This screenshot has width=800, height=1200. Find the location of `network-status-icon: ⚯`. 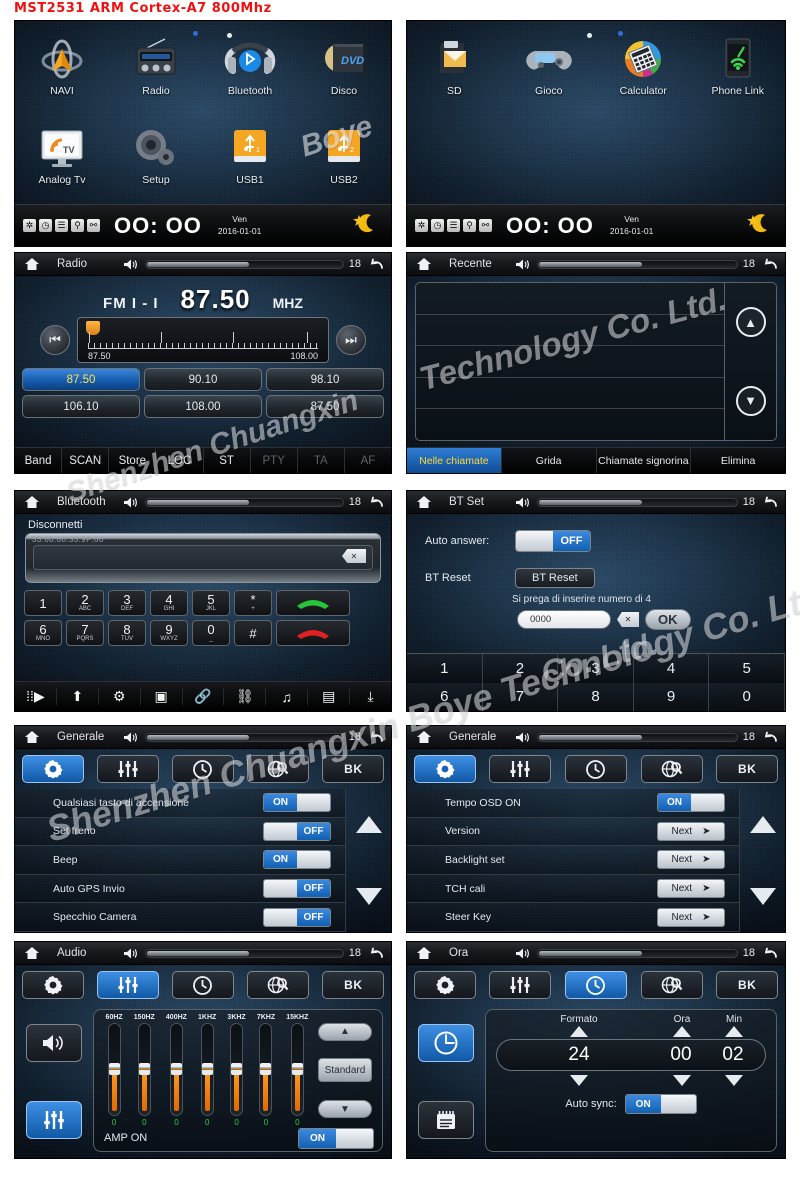

network-status-icon: ⚯ is located at coordinates (485, 225).